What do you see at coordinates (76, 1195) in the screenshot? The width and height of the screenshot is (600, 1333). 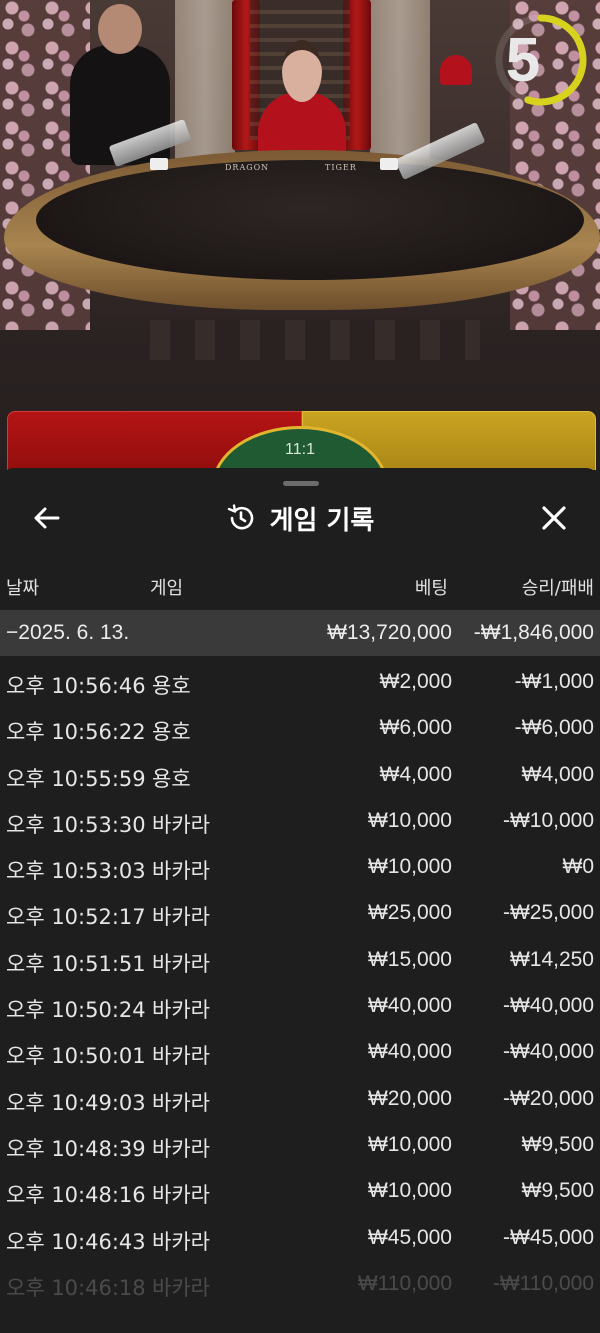 I see `row-time: 오후 10:48:16` at bounding box center [76, 1195].